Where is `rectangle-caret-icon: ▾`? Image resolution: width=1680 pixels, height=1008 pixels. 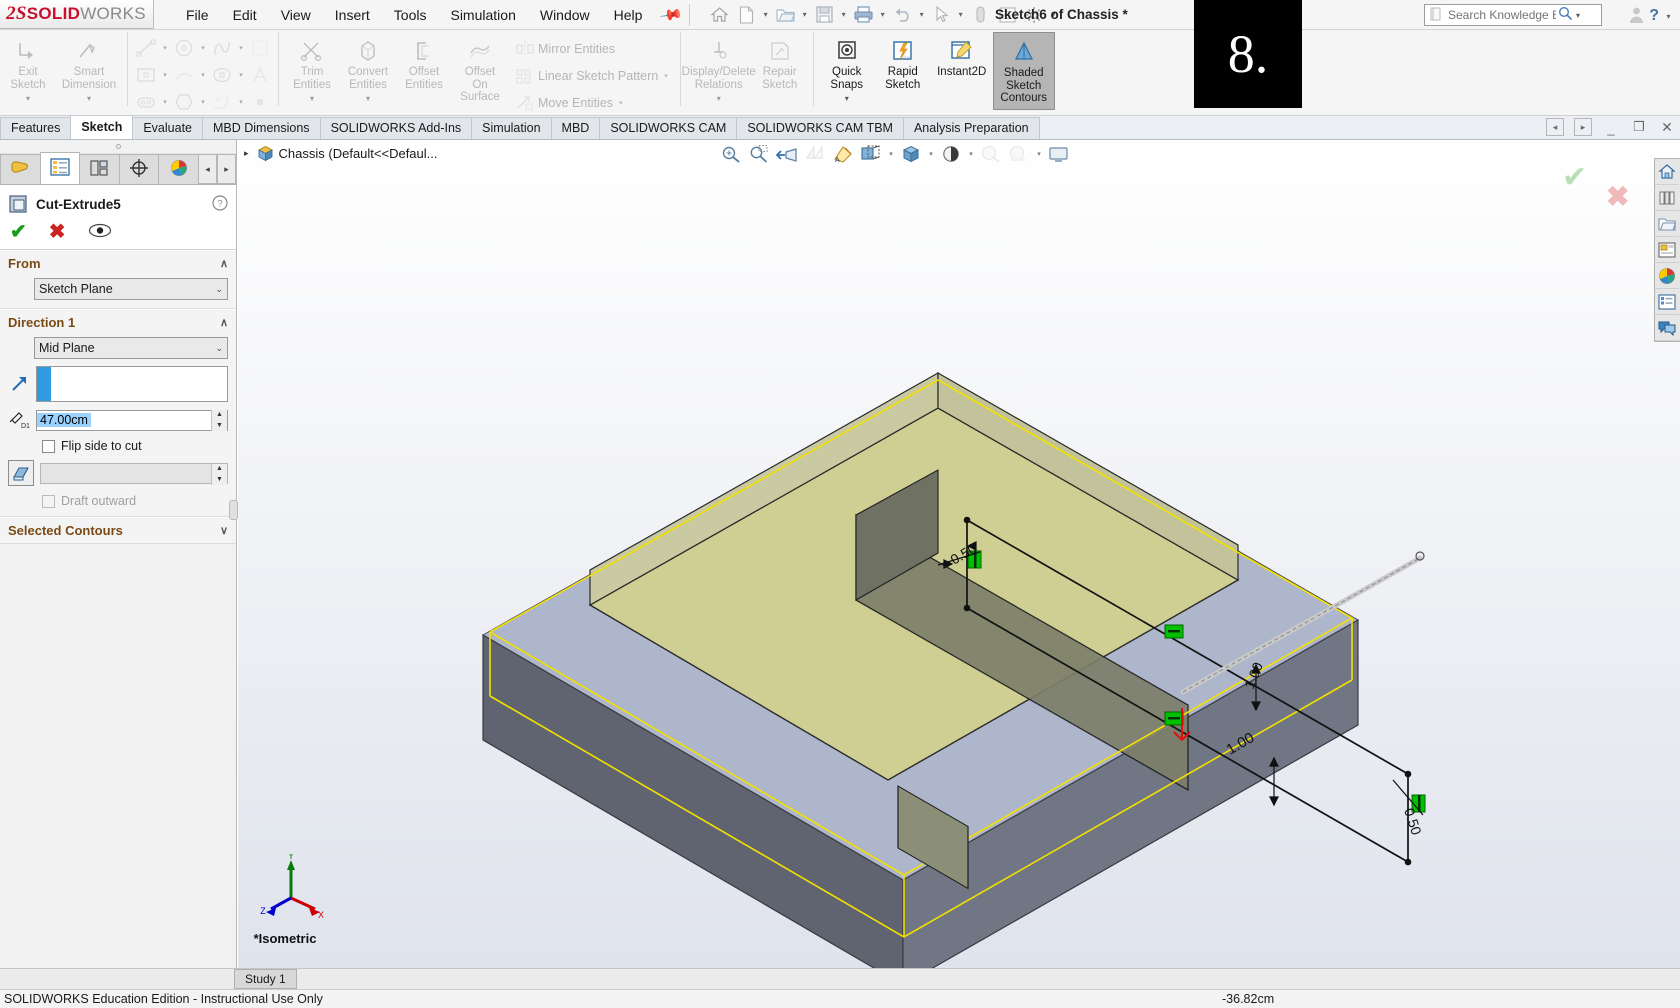 rectangle-caret-icon: ▾ is located at coordinates (165, 75).